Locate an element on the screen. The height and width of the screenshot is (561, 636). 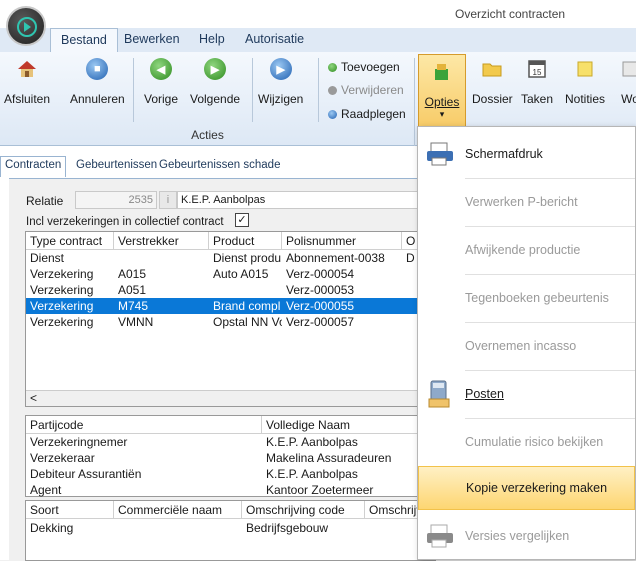
afsluiten-label: Afsluiten is located at coordinates (27, 99).